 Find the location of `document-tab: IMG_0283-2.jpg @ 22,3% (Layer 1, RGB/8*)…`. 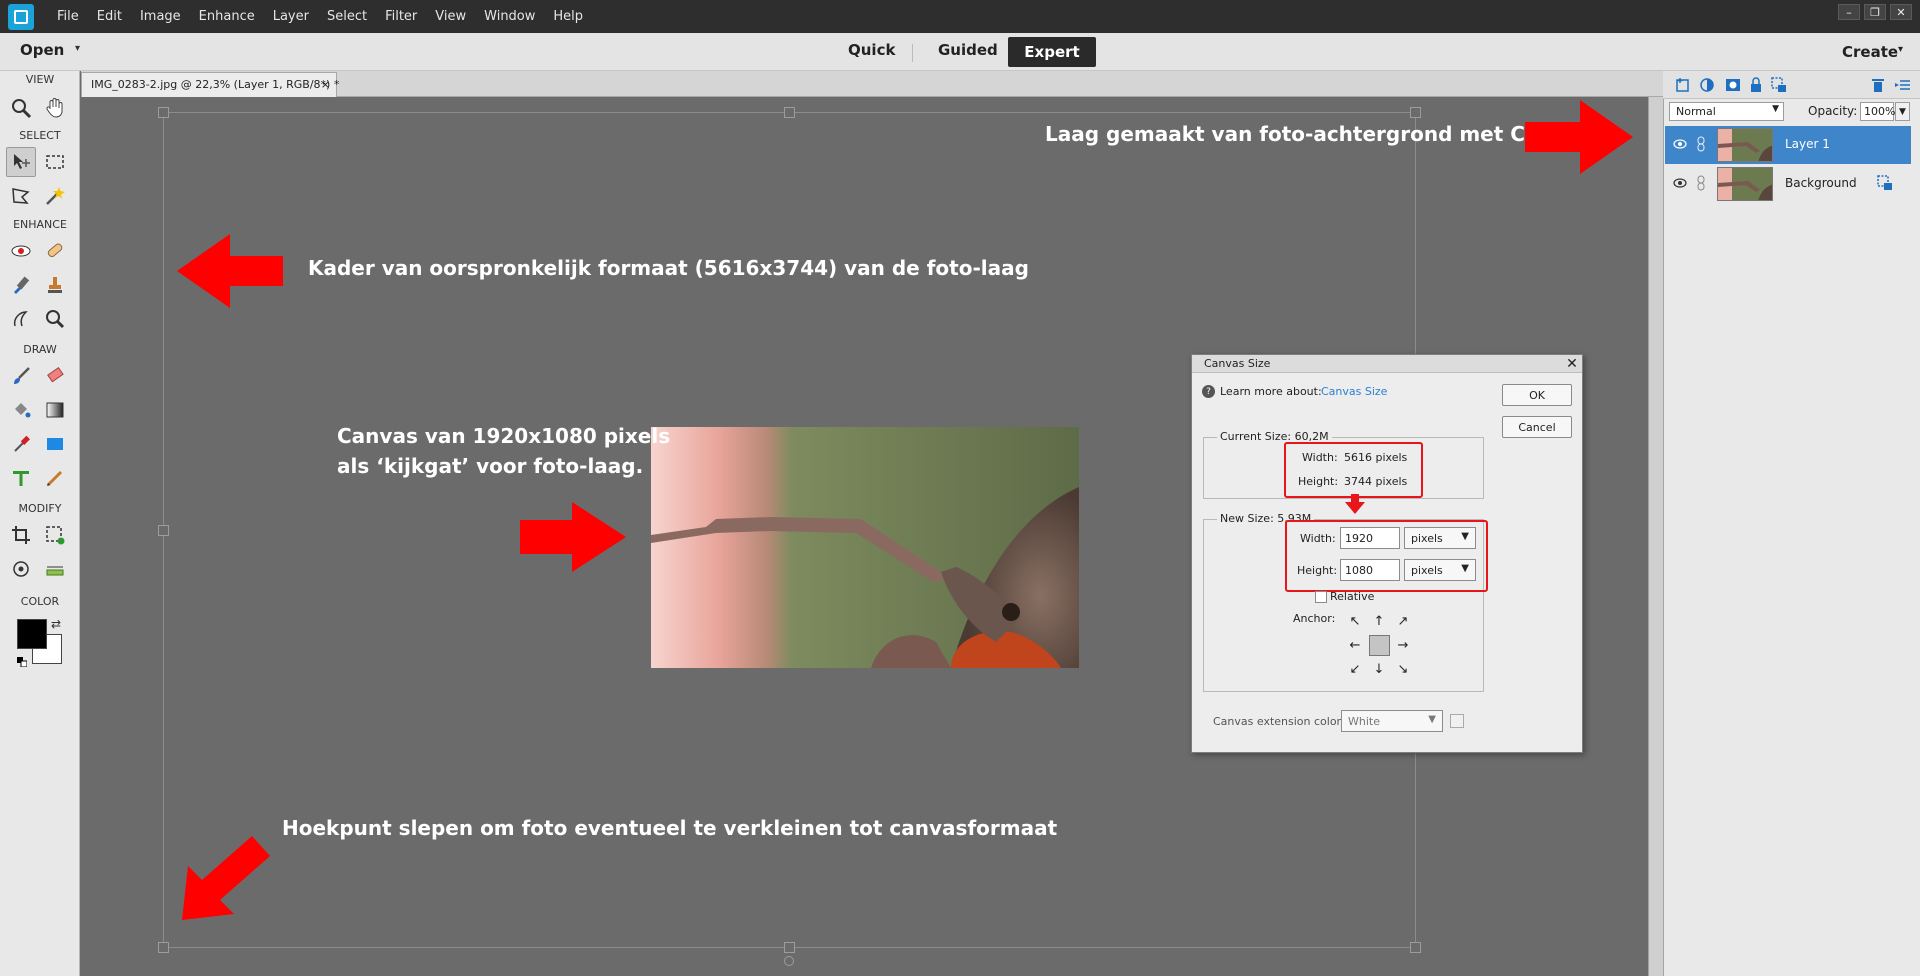

document-tab: IMG_0283-2.jpg @ 22,3% (Layer 1, RGB/8*)… is located at coordinates (210, 84).